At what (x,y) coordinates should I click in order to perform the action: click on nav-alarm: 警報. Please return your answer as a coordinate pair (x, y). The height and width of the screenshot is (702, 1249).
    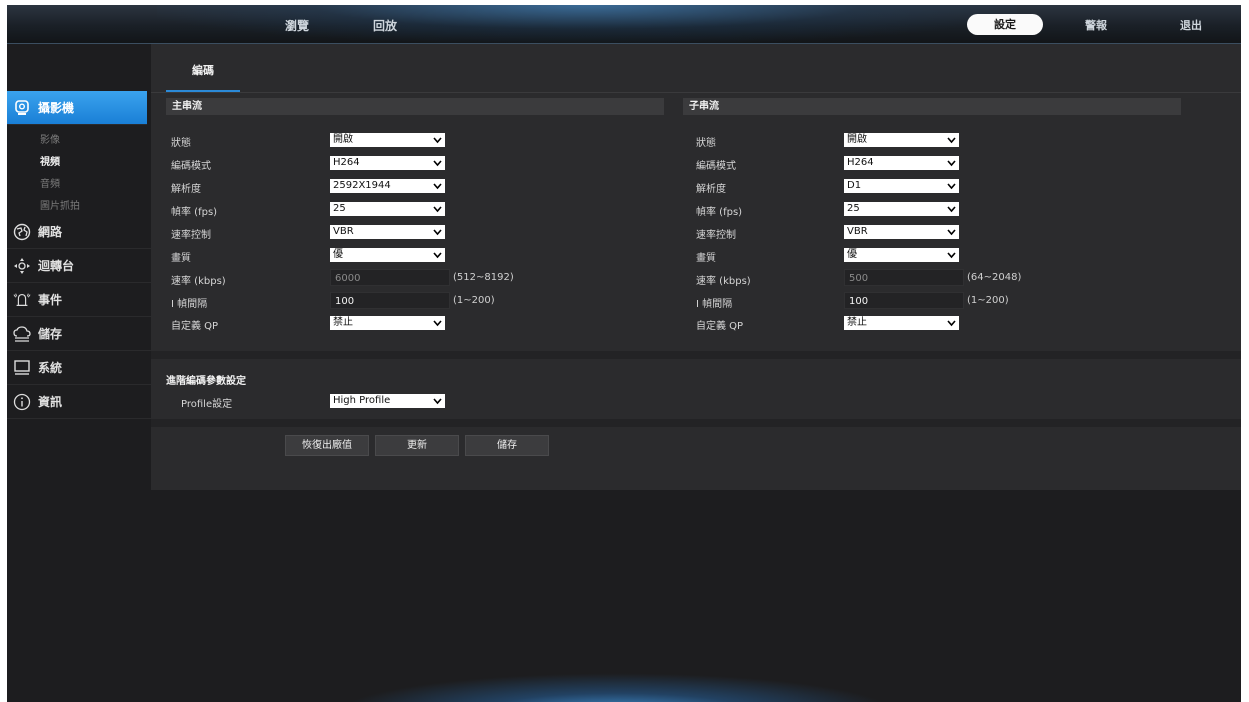
    Looking at the image, I should click on (1096, 25).